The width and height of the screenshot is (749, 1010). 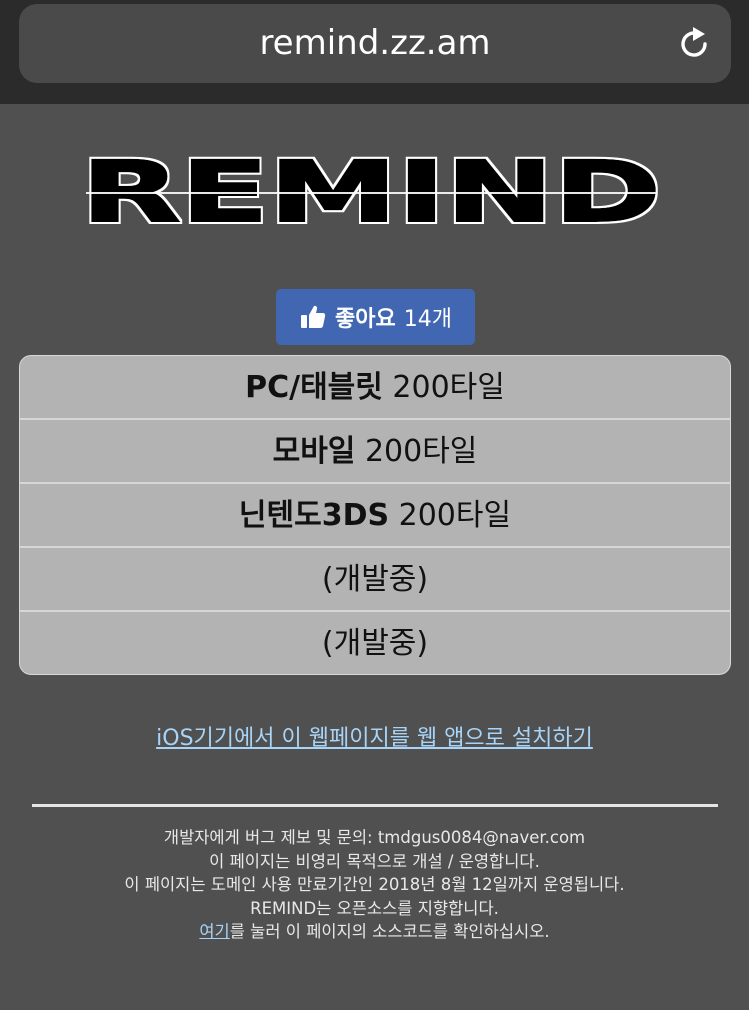 I want to click on address-bar: remind.zz.am, so click(x=375, y=43).